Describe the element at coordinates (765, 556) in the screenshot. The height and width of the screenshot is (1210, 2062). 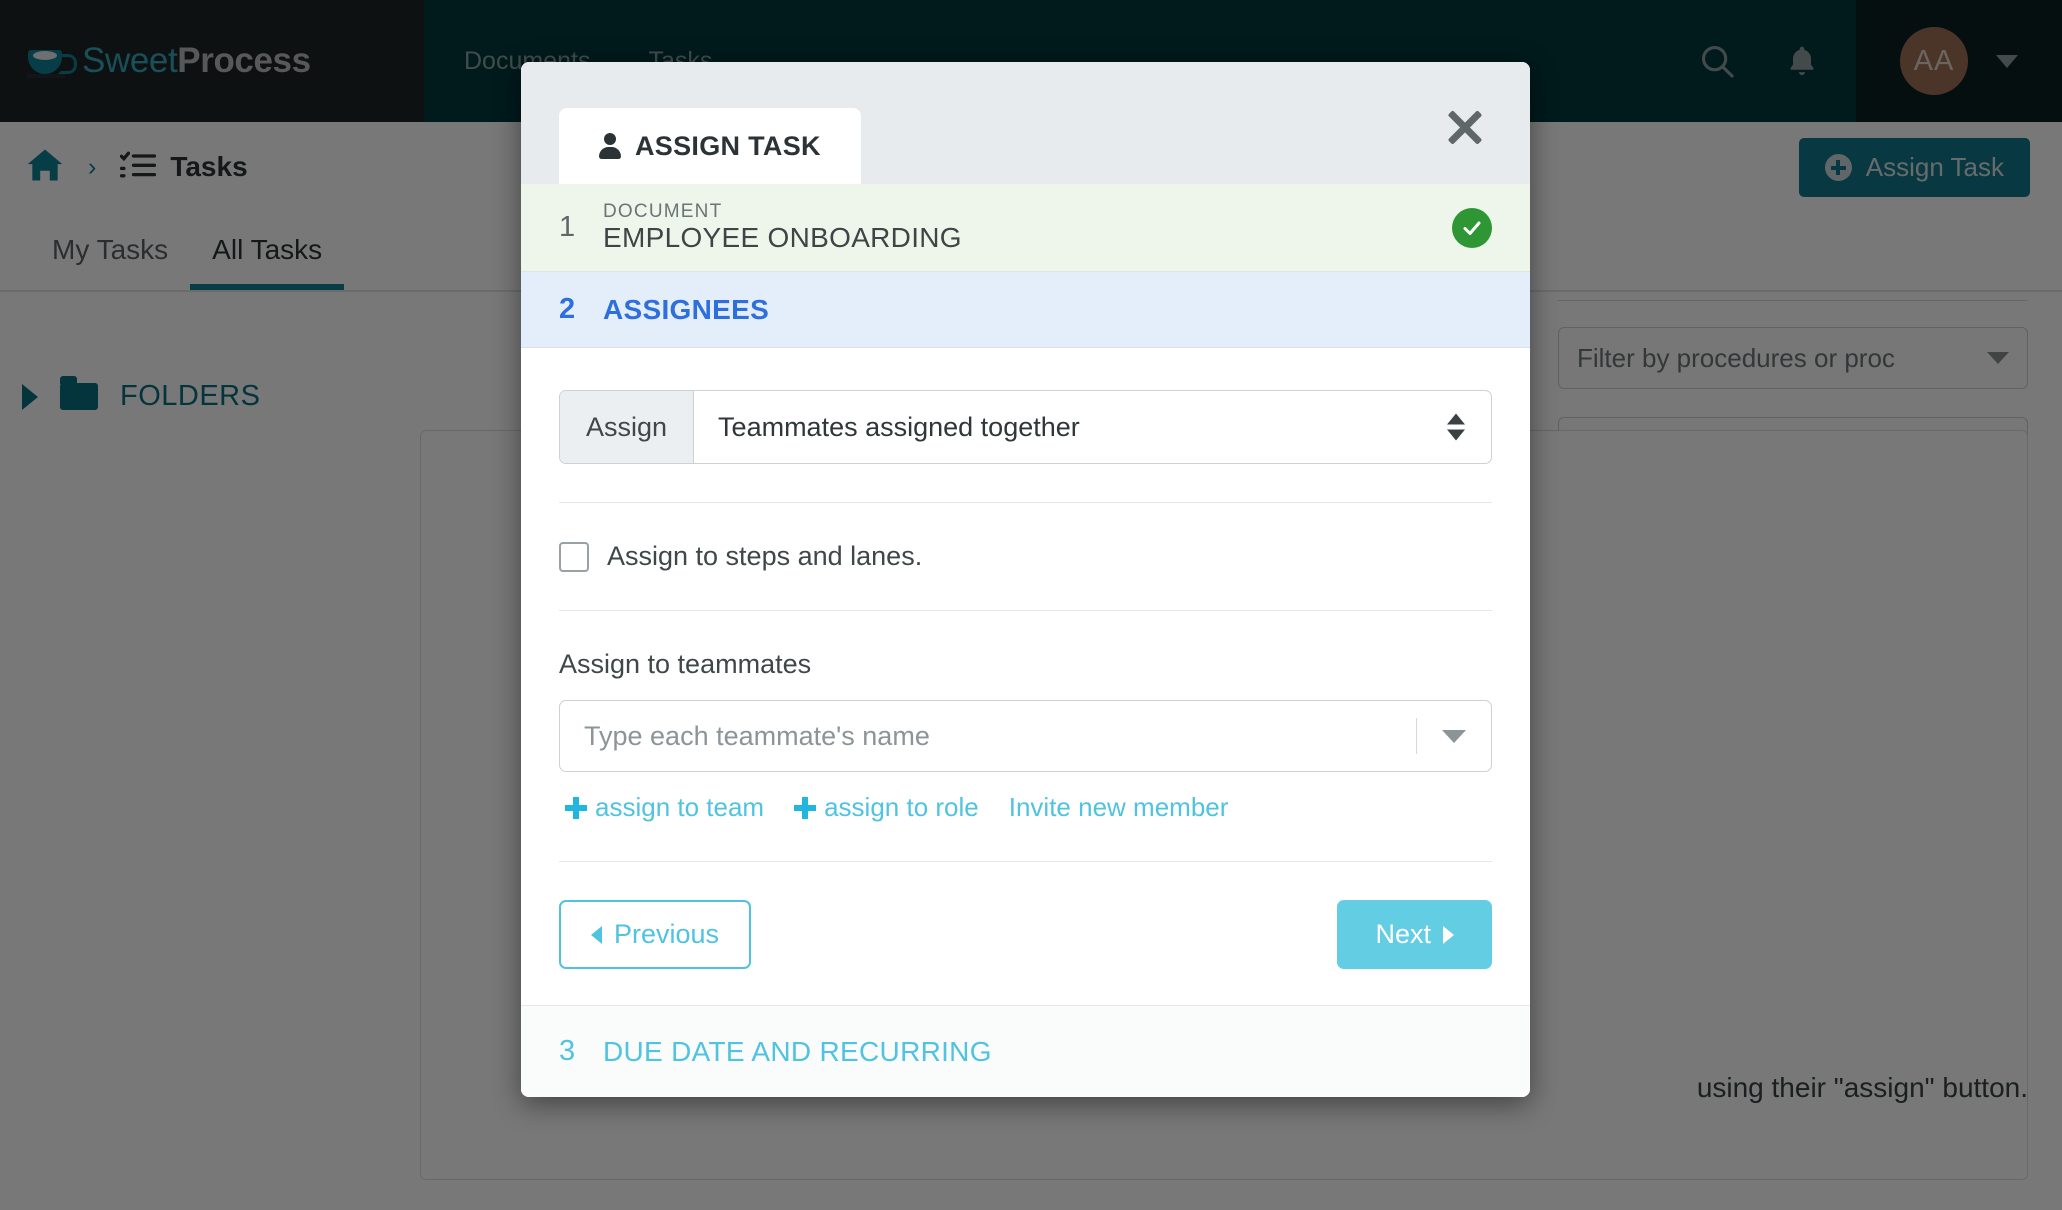
I see `assign-steps-lanes-label: Assign to steps and lanes.` at that location.